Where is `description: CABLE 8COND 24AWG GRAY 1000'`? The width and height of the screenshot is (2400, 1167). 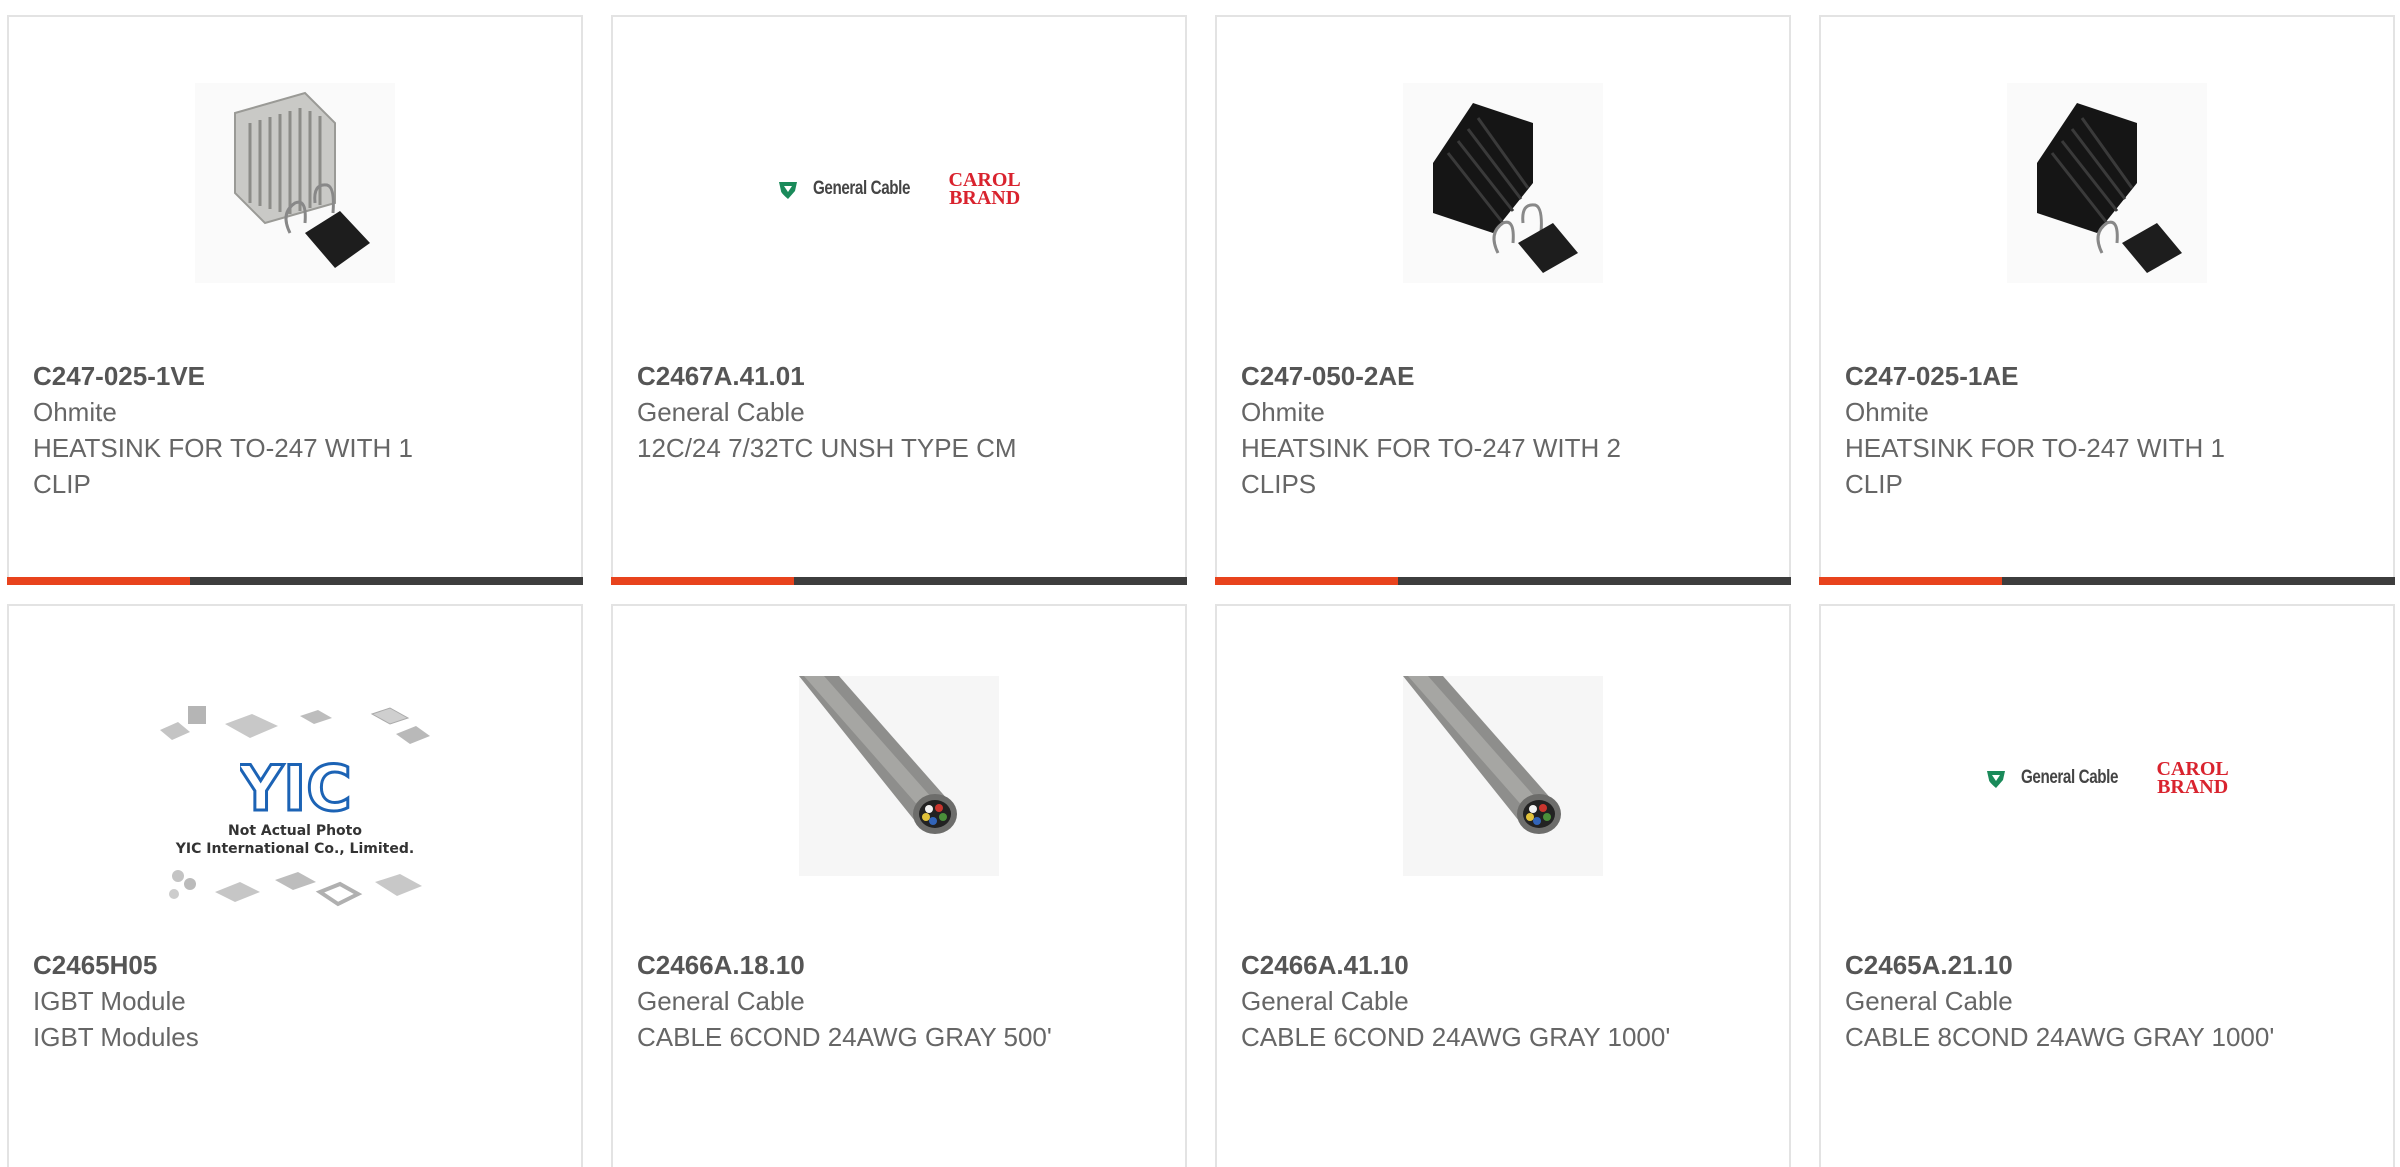
description: CABLE 8COND 24AWG GRAY 1000' is located at coordinates (2060, 1037).